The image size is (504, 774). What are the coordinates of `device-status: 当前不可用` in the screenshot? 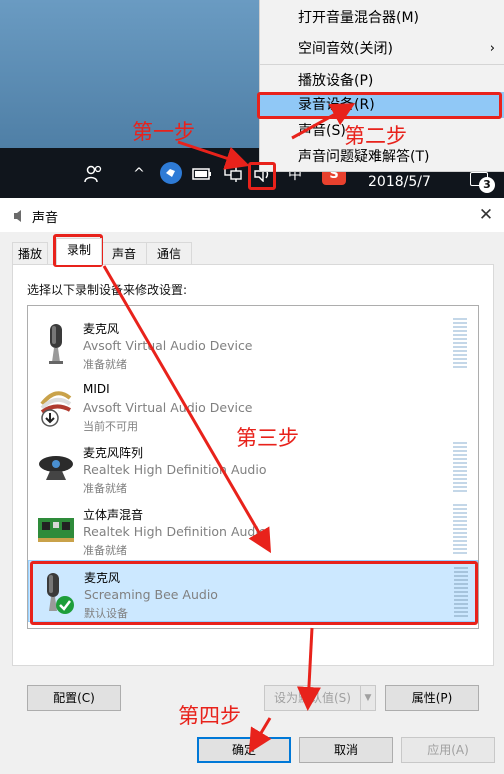 It's located at (110, 426).